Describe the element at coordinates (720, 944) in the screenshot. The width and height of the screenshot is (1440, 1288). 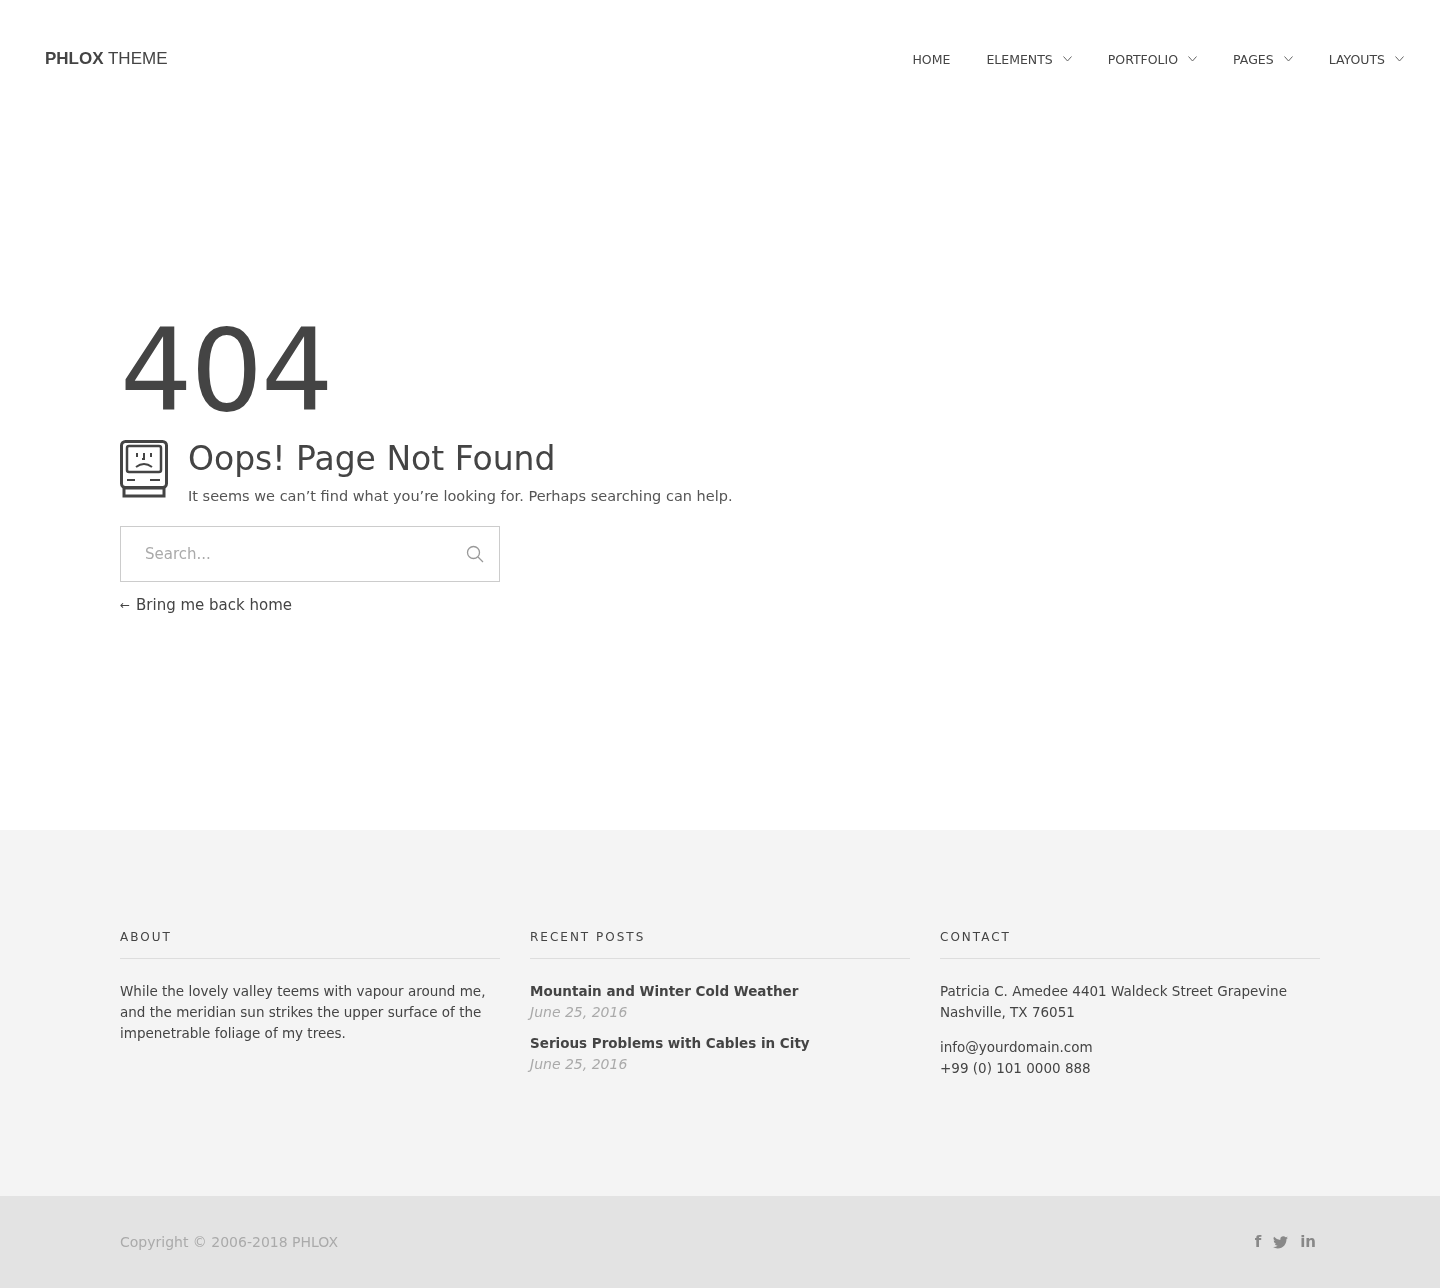
I see `widget-heading: RECENT POSTS` at that location.